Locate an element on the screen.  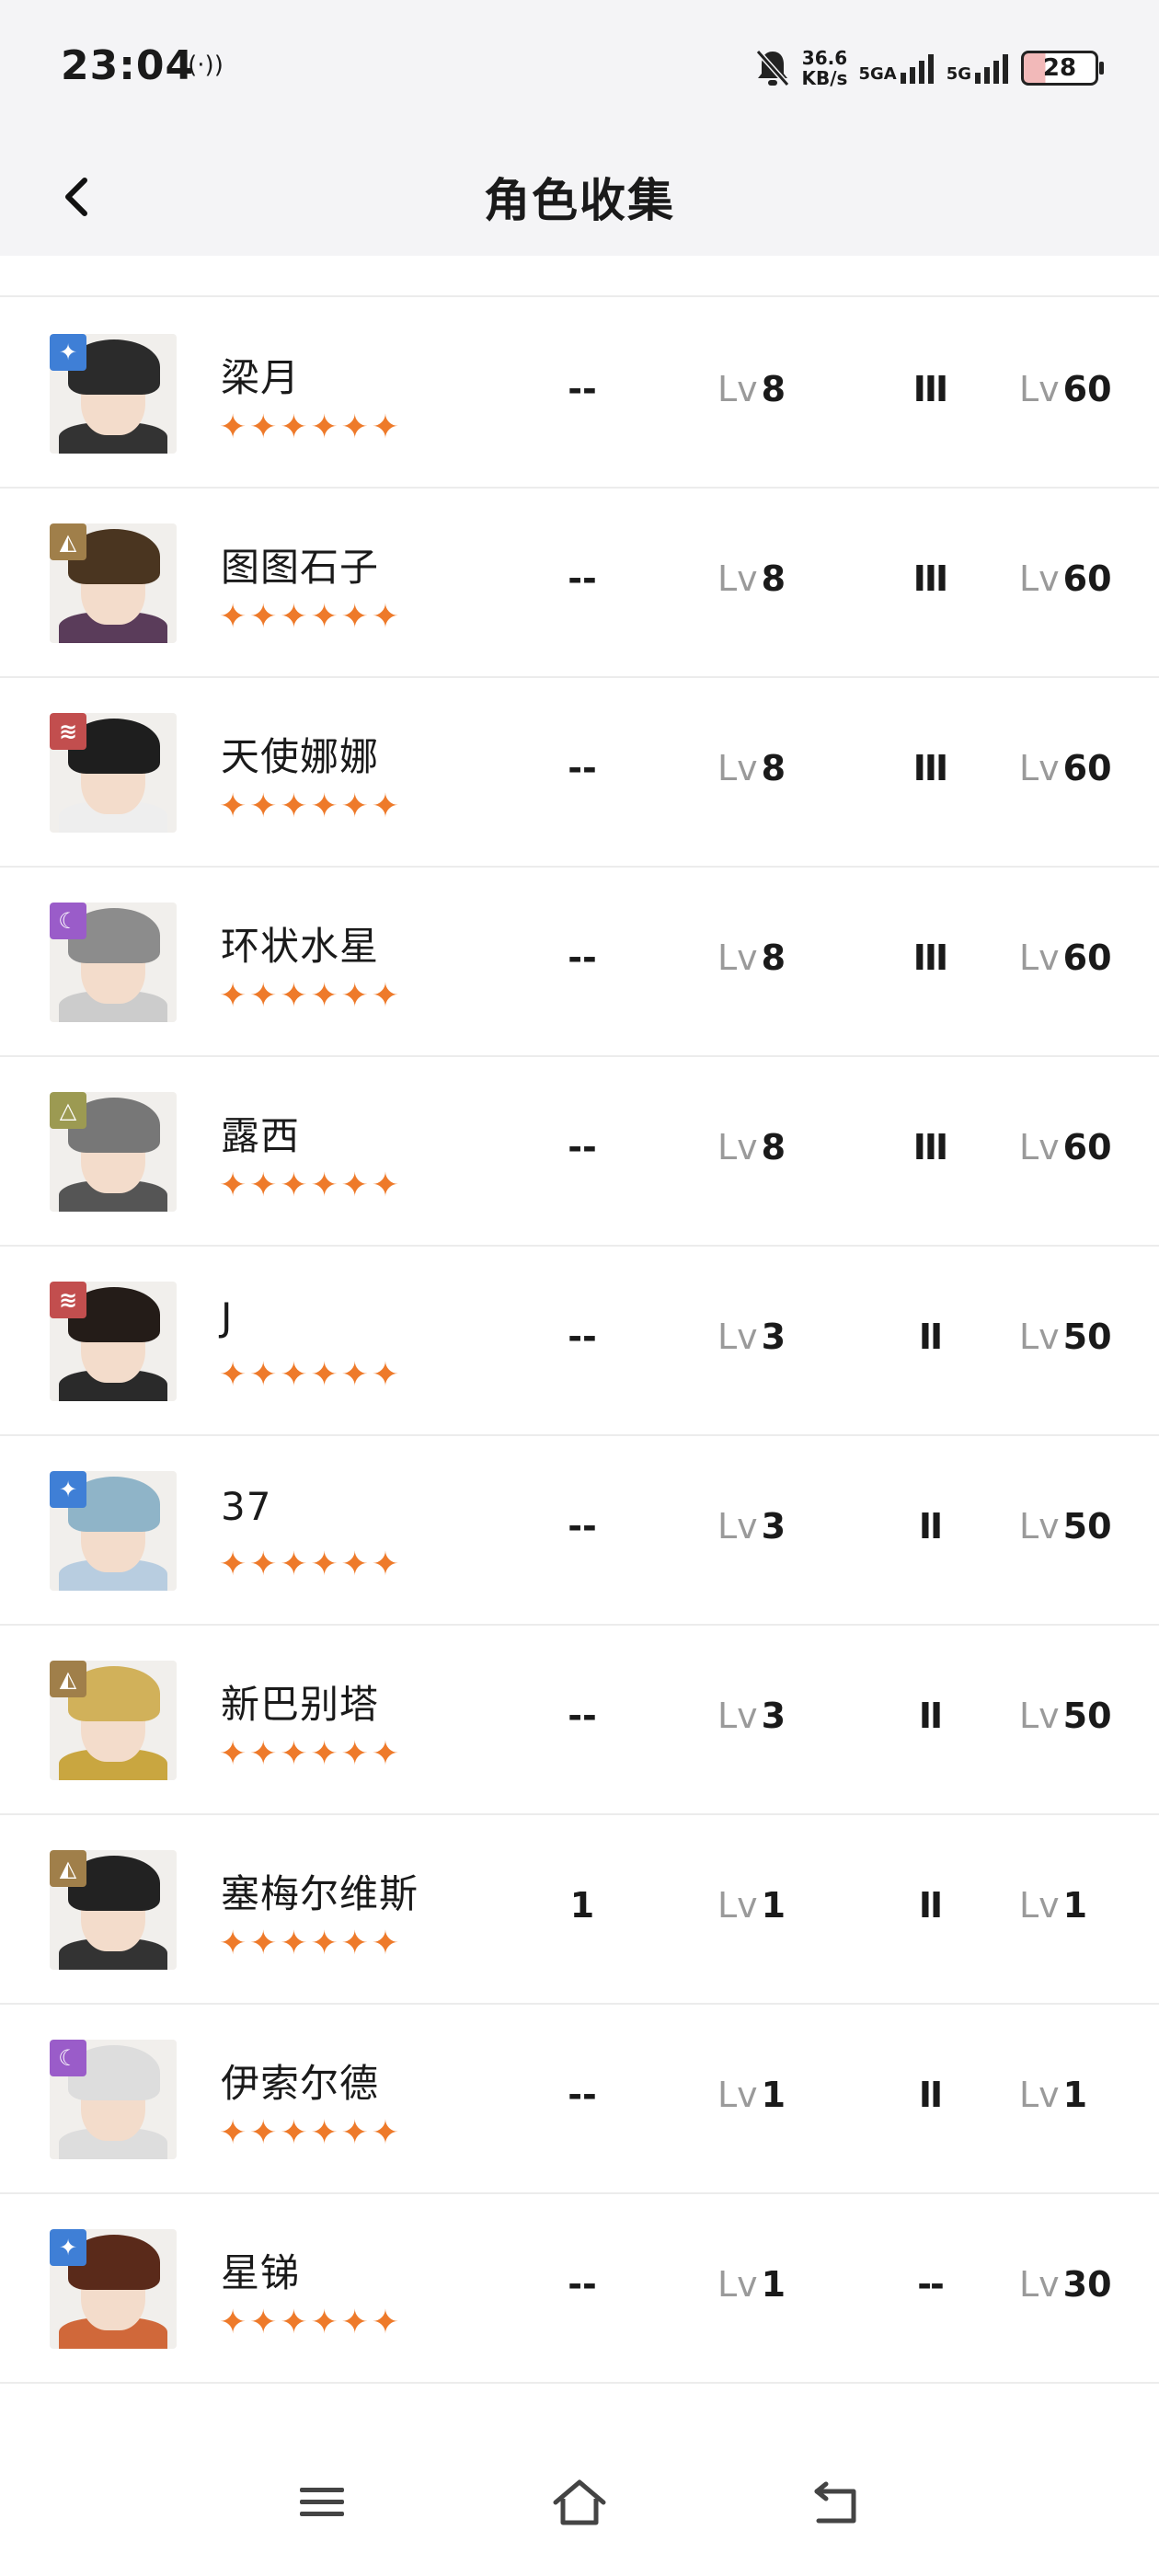
character-name: 梁月 is located at coordinates (261, 377).